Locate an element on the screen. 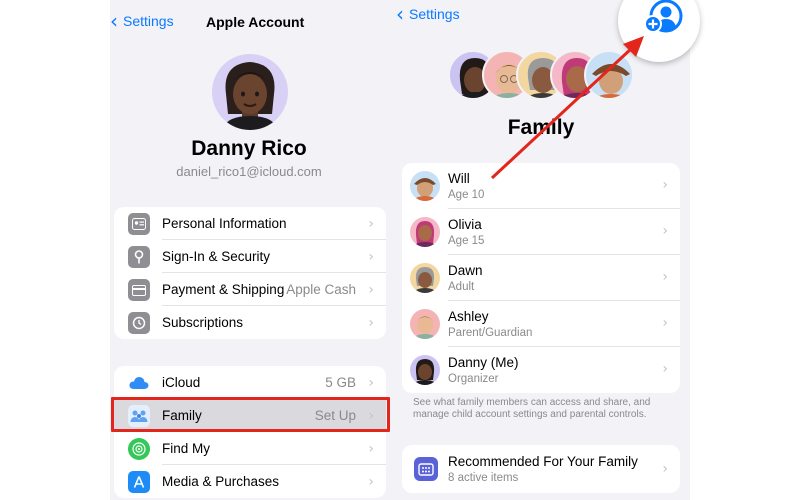 This screenshot has height=500, width=800. family-row-highlight is located at coordinates (250, 414).